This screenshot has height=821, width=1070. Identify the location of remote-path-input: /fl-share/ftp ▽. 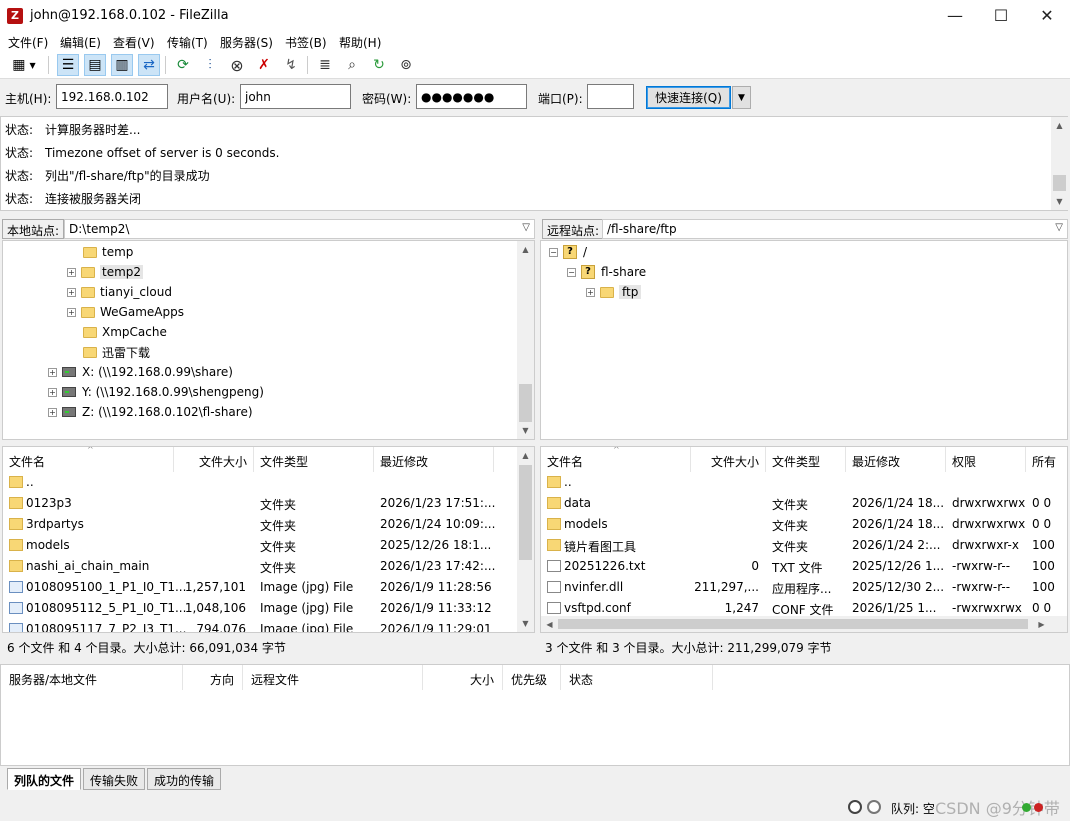
(835, 229).